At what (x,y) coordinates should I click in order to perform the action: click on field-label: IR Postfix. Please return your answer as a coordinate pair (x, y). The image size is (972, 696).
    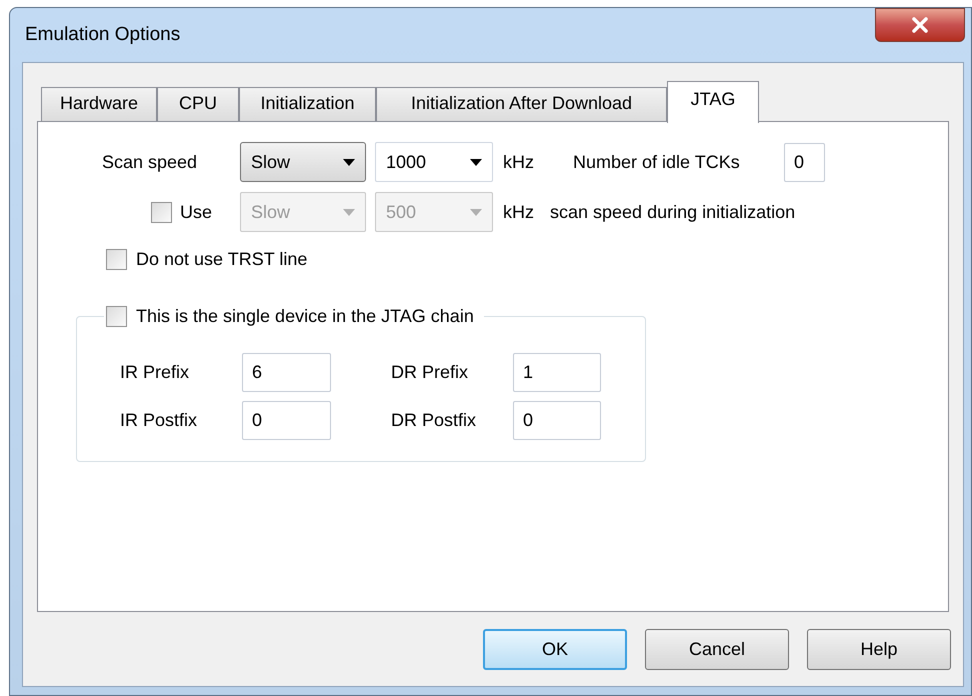
    Looking at the image, I should click on (159, 420).